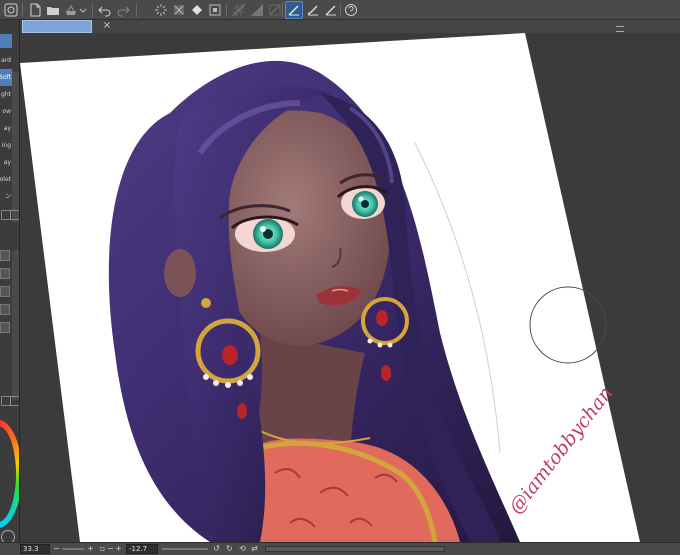 The height and width of the screenshot is (555, 680). What do you see at coordinates (206, 303) in the screenshot?
I see `earring-left-post` at bounding box center [206, 303].